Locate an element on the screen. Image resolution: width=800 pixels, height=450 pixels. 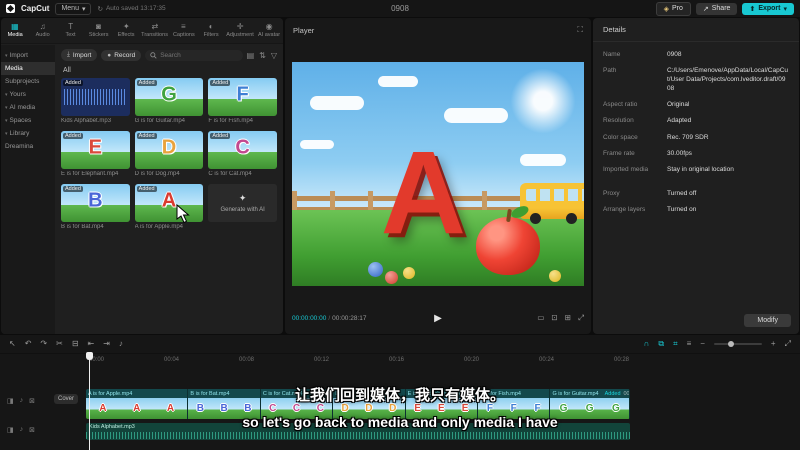
filters-icon: ◐ is located at coordinates (211, 26).